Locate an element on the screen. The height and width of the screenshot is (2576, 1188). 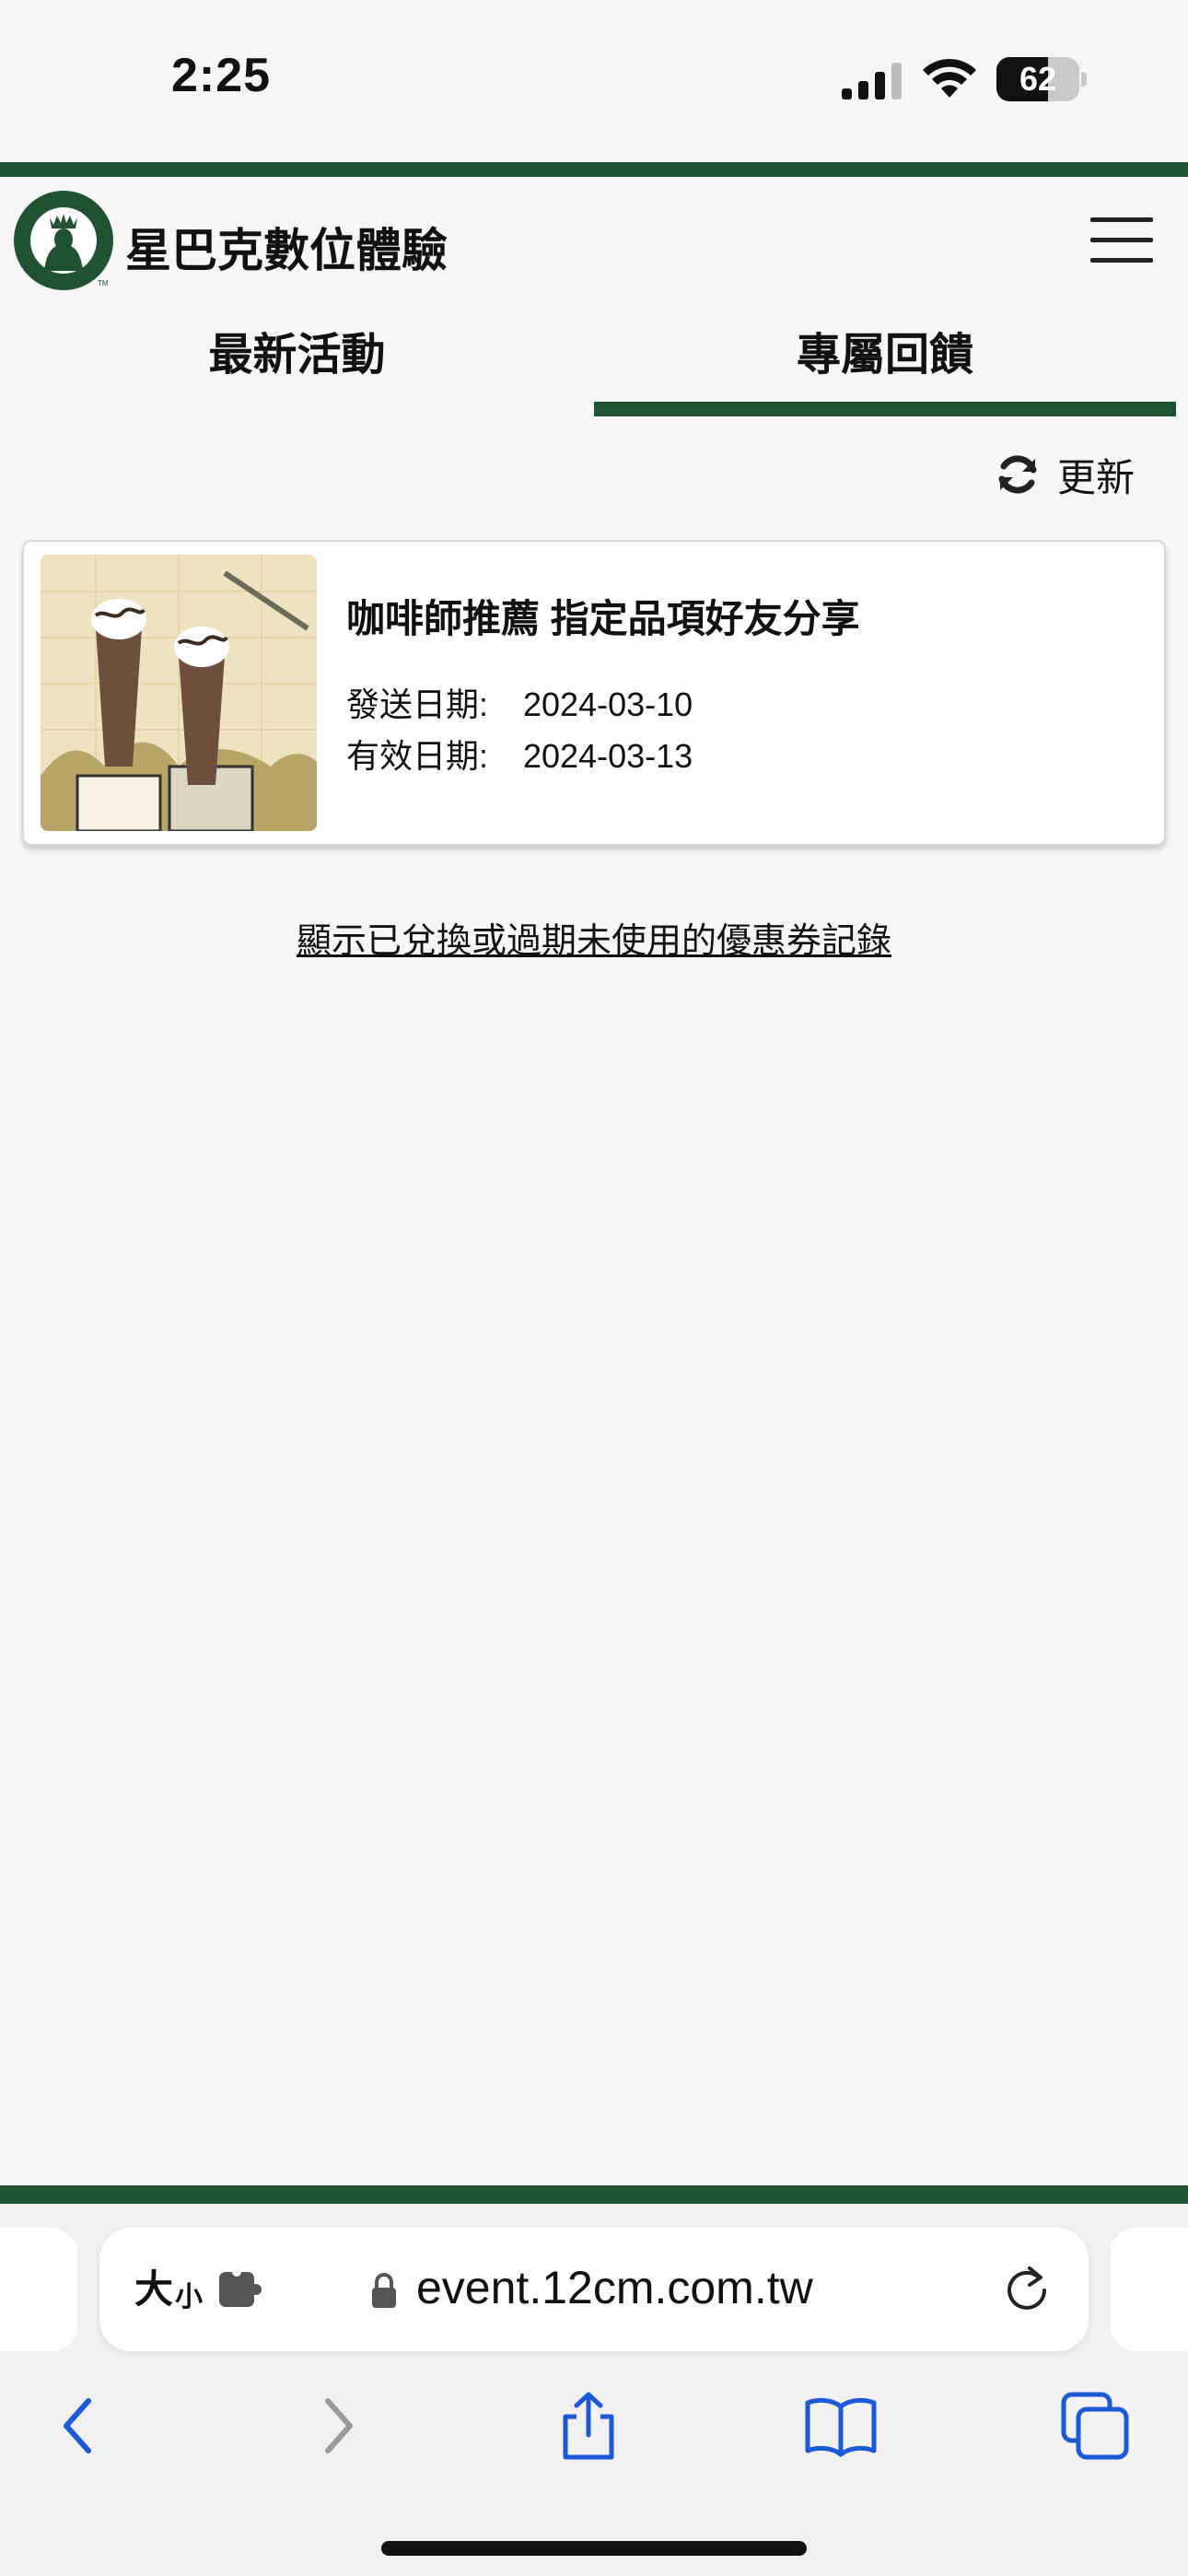
forward-icon is located at coordinates (338, 2425).